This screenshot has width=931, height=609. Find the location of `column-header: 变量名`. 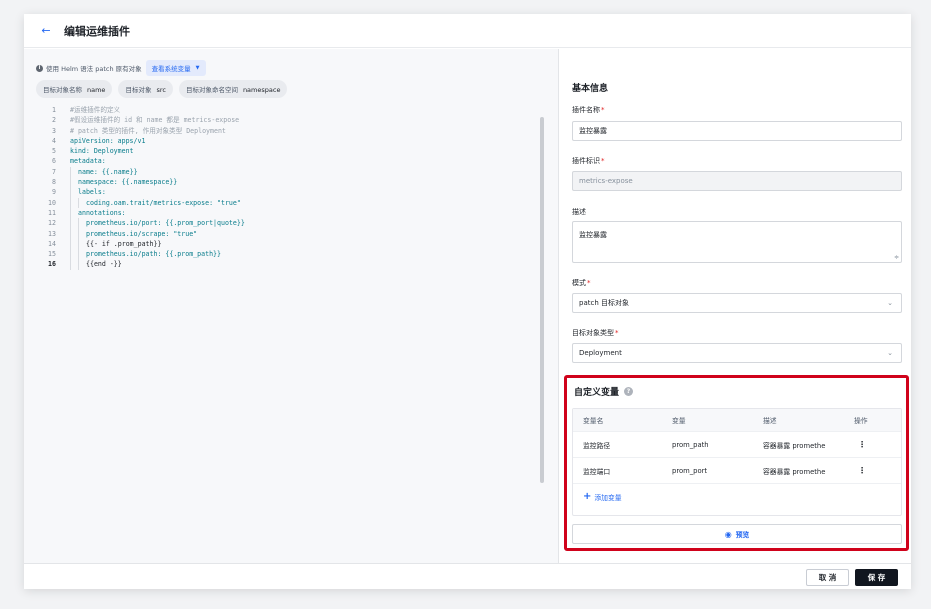

column-header: 变量名 is located at coordinates (593, 421).